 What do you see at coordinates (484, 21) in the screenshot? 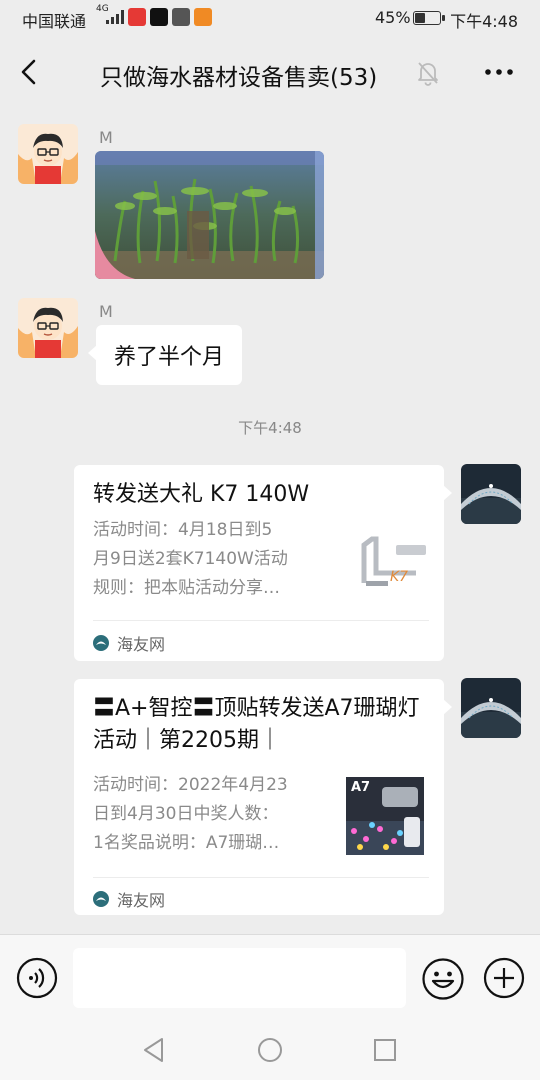
I see `status-time: 下午4:48` at bounding box center [484, 21].